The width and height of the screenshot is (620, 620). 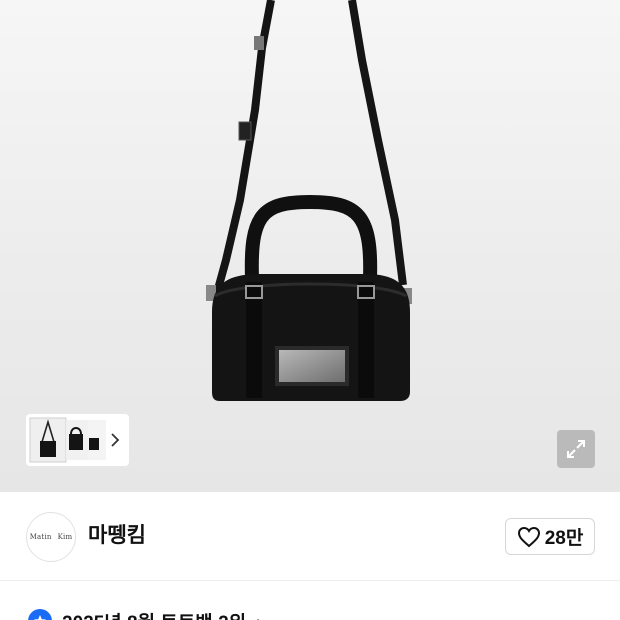 I want to click on brand-logo: Matin Kim, so click(x=51, y=537).